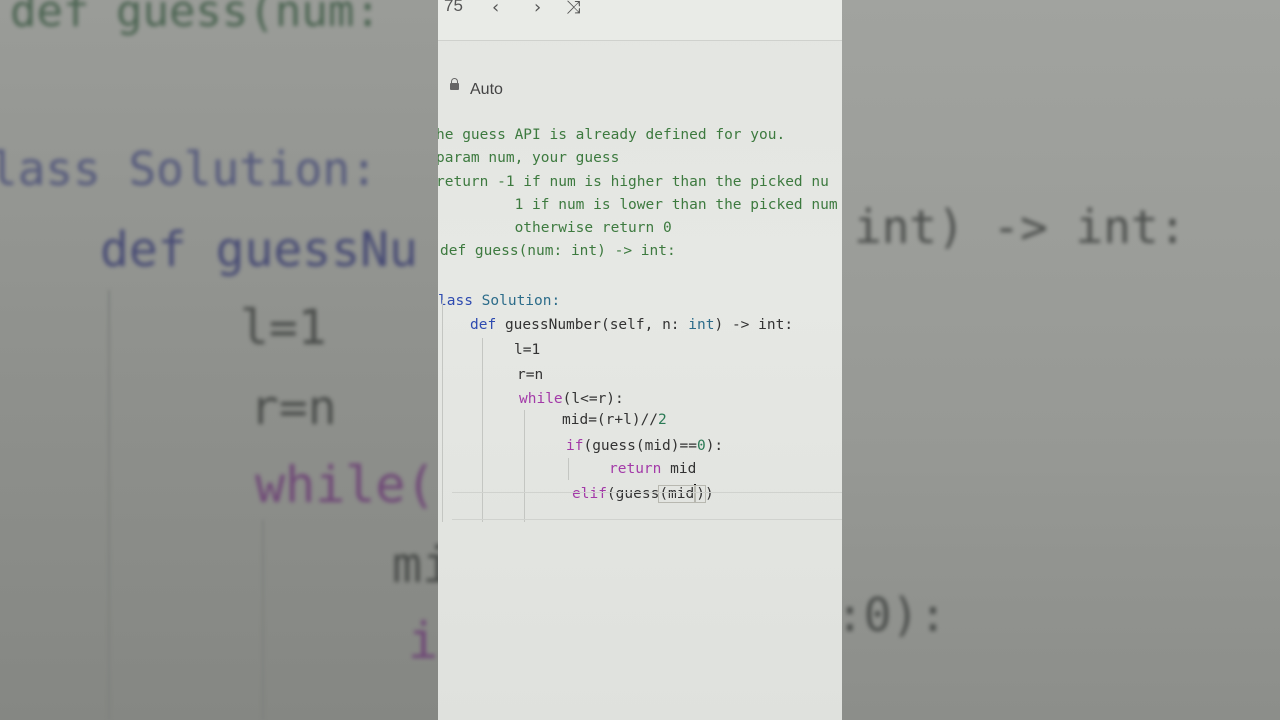 The width and height of the screenshot is (1280, 720). Describe the element at coordinates (345, 485) in the screenshot. I see `bg-while-line: while(` at that location.